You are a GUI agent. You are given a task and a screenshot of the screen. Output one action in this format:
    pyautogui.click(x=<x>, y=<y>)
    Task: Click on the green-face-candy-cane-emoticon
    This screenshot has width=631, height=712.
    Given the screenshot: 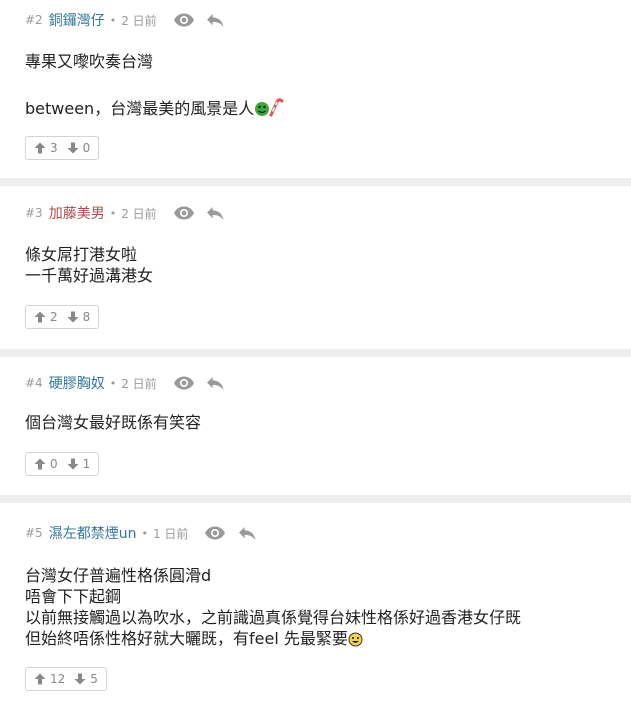 What is the action you would take?
    pyautogui.click(x=269, y=109)
    